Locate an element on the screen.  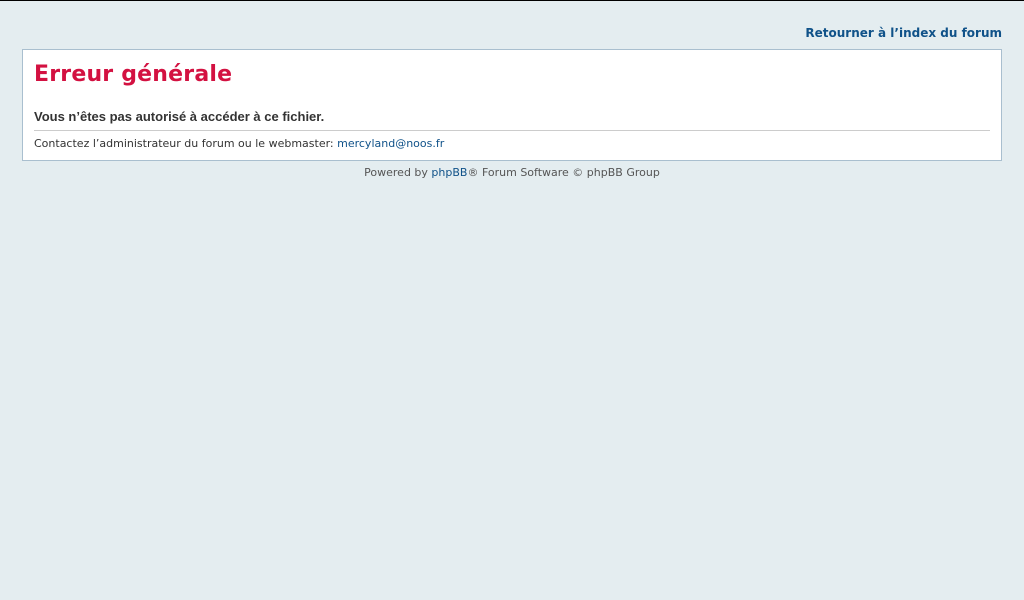
footer-prefix: Powered by is located at coordinates (398, 172).